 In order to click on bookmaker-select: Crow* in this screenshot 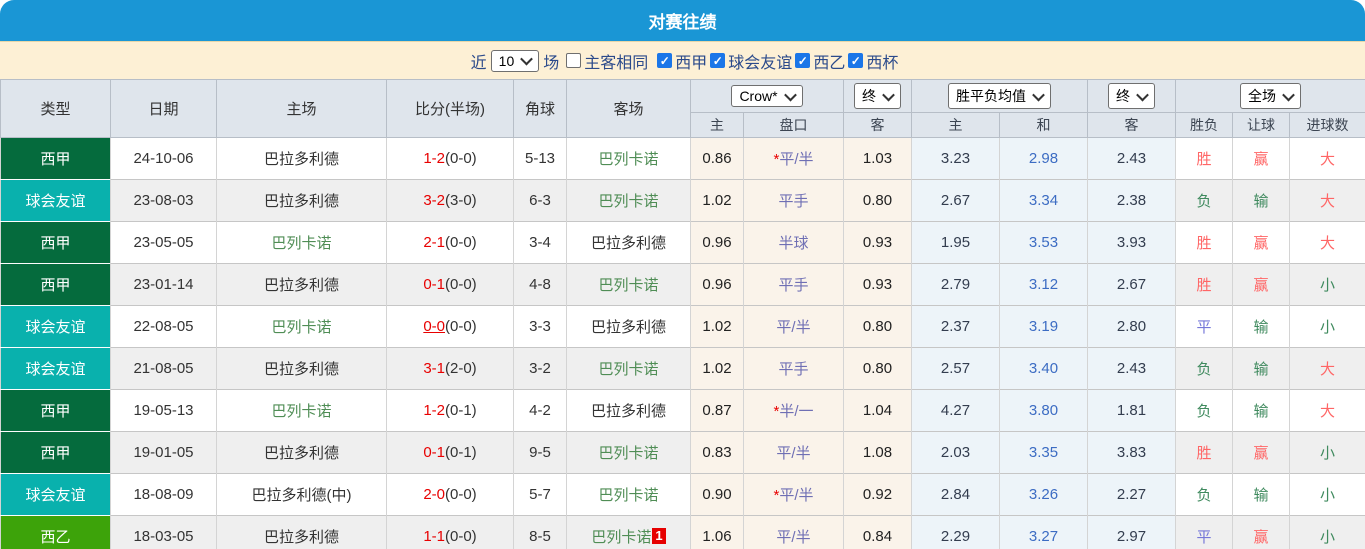, I will do `click(767, 96)`.